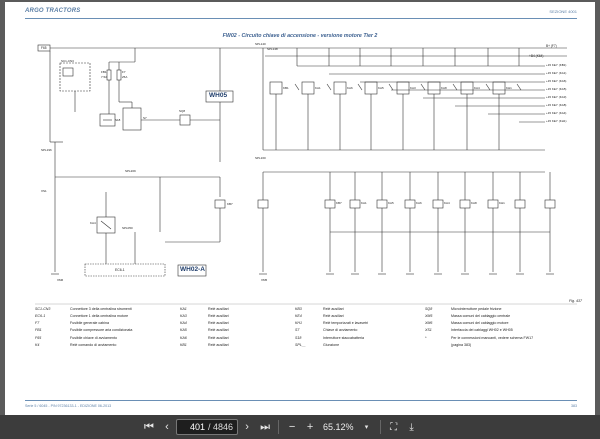 The width and height of the screenshot is (600, 439). I want to click on lower-relay-label: KA4, so click(447, 203).